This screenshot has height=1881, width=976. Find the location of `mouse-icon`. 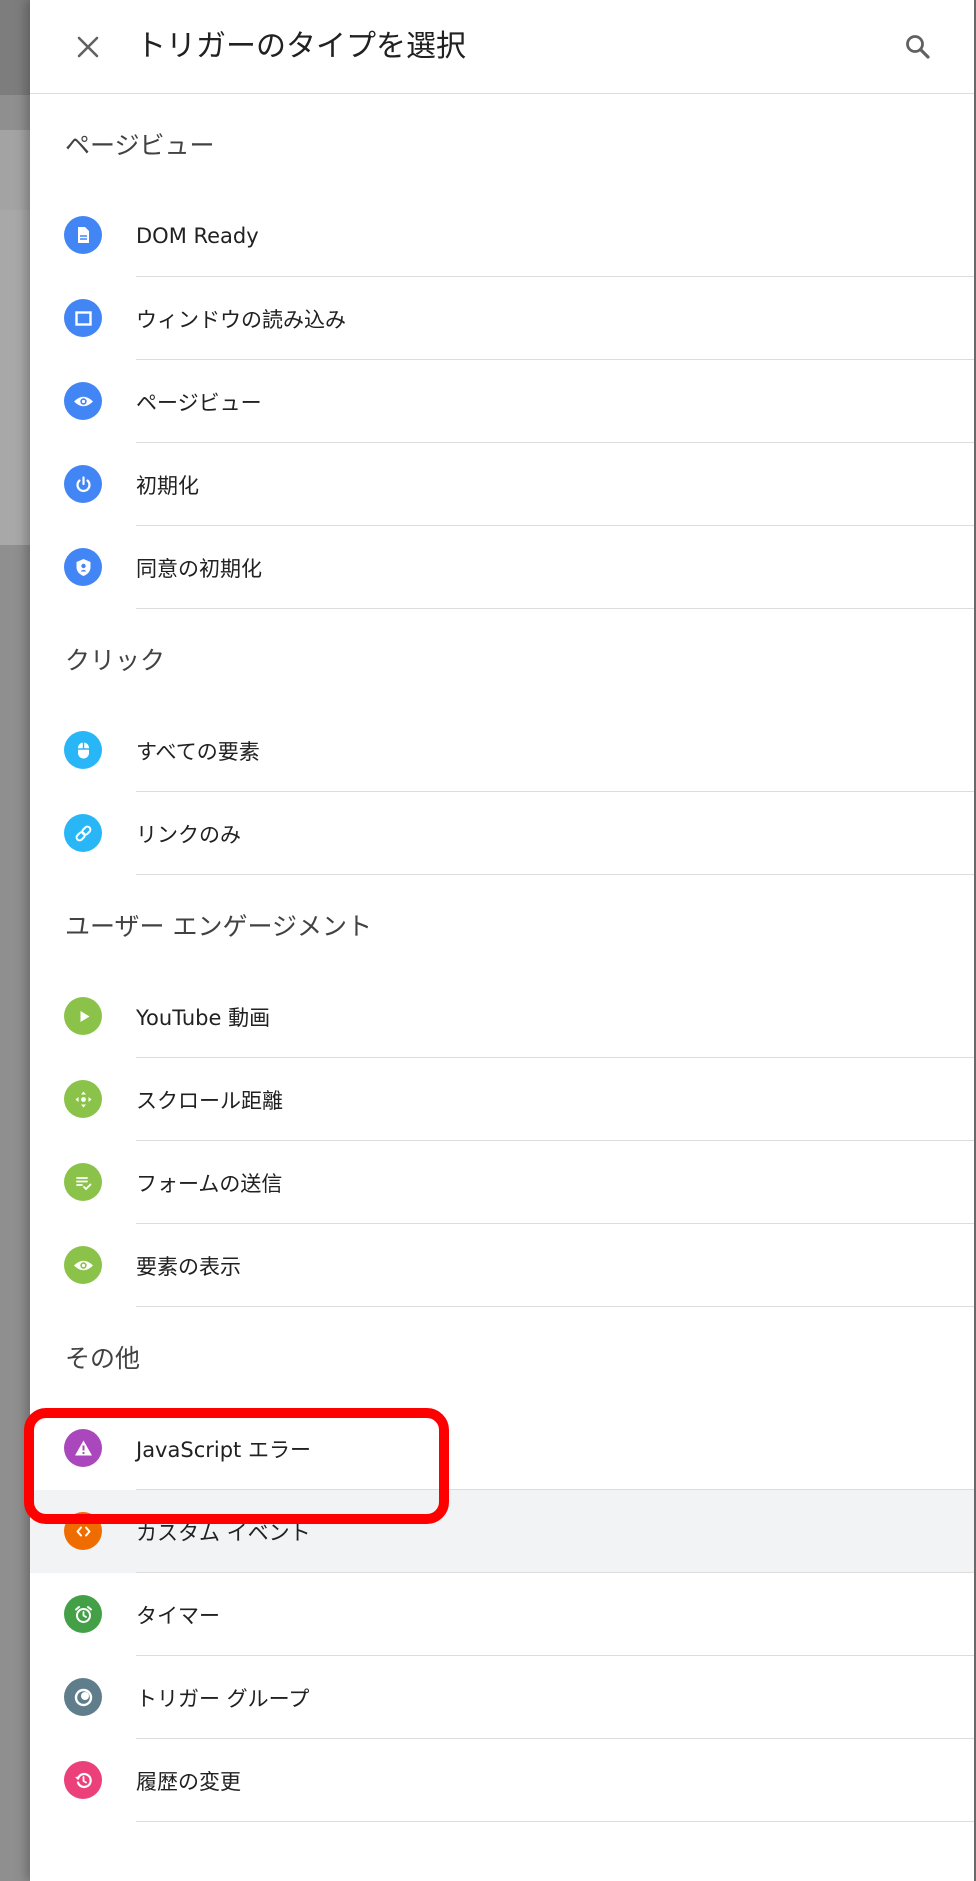

mouse-icon is located at coordinates (83, 750).